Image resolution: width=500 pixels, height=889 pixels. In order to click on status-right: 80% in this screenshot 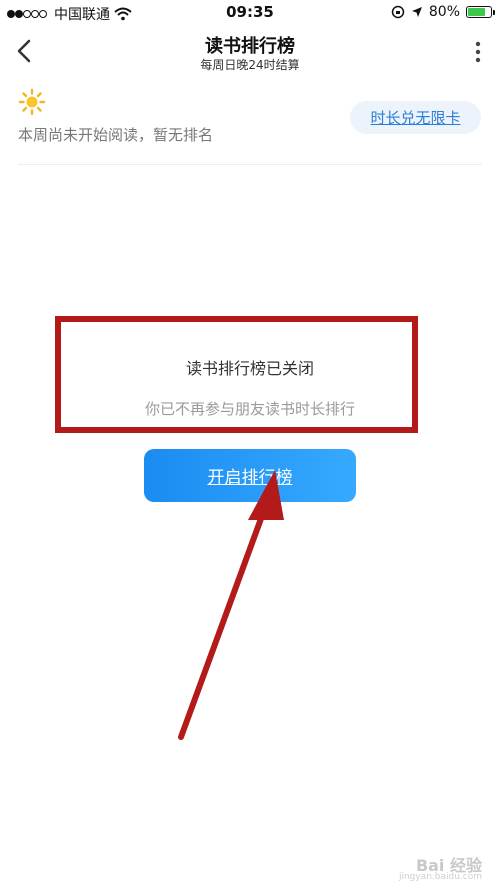, I will do `click(443, 12)`.